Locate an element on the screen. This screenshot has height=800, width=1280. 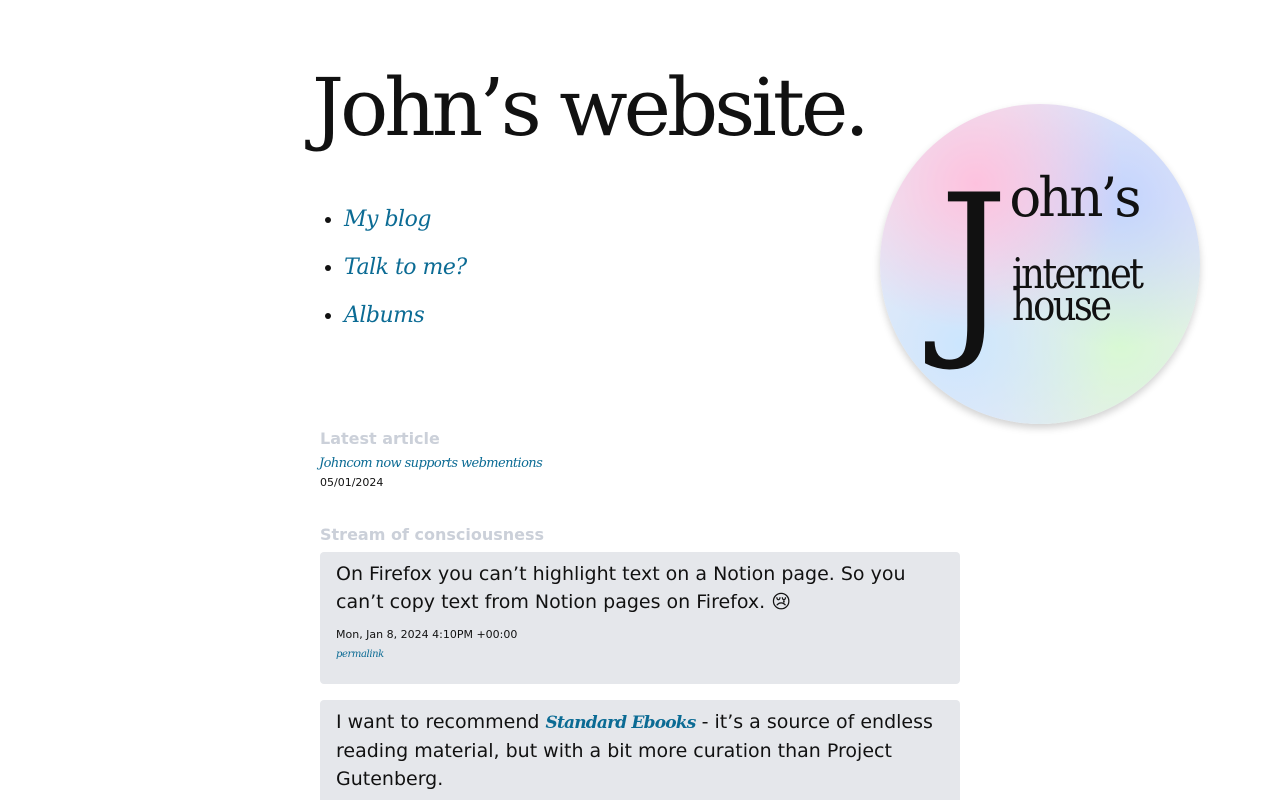
main-nav: My blog Talk to me? Albums is located at coordinates (393, 268).